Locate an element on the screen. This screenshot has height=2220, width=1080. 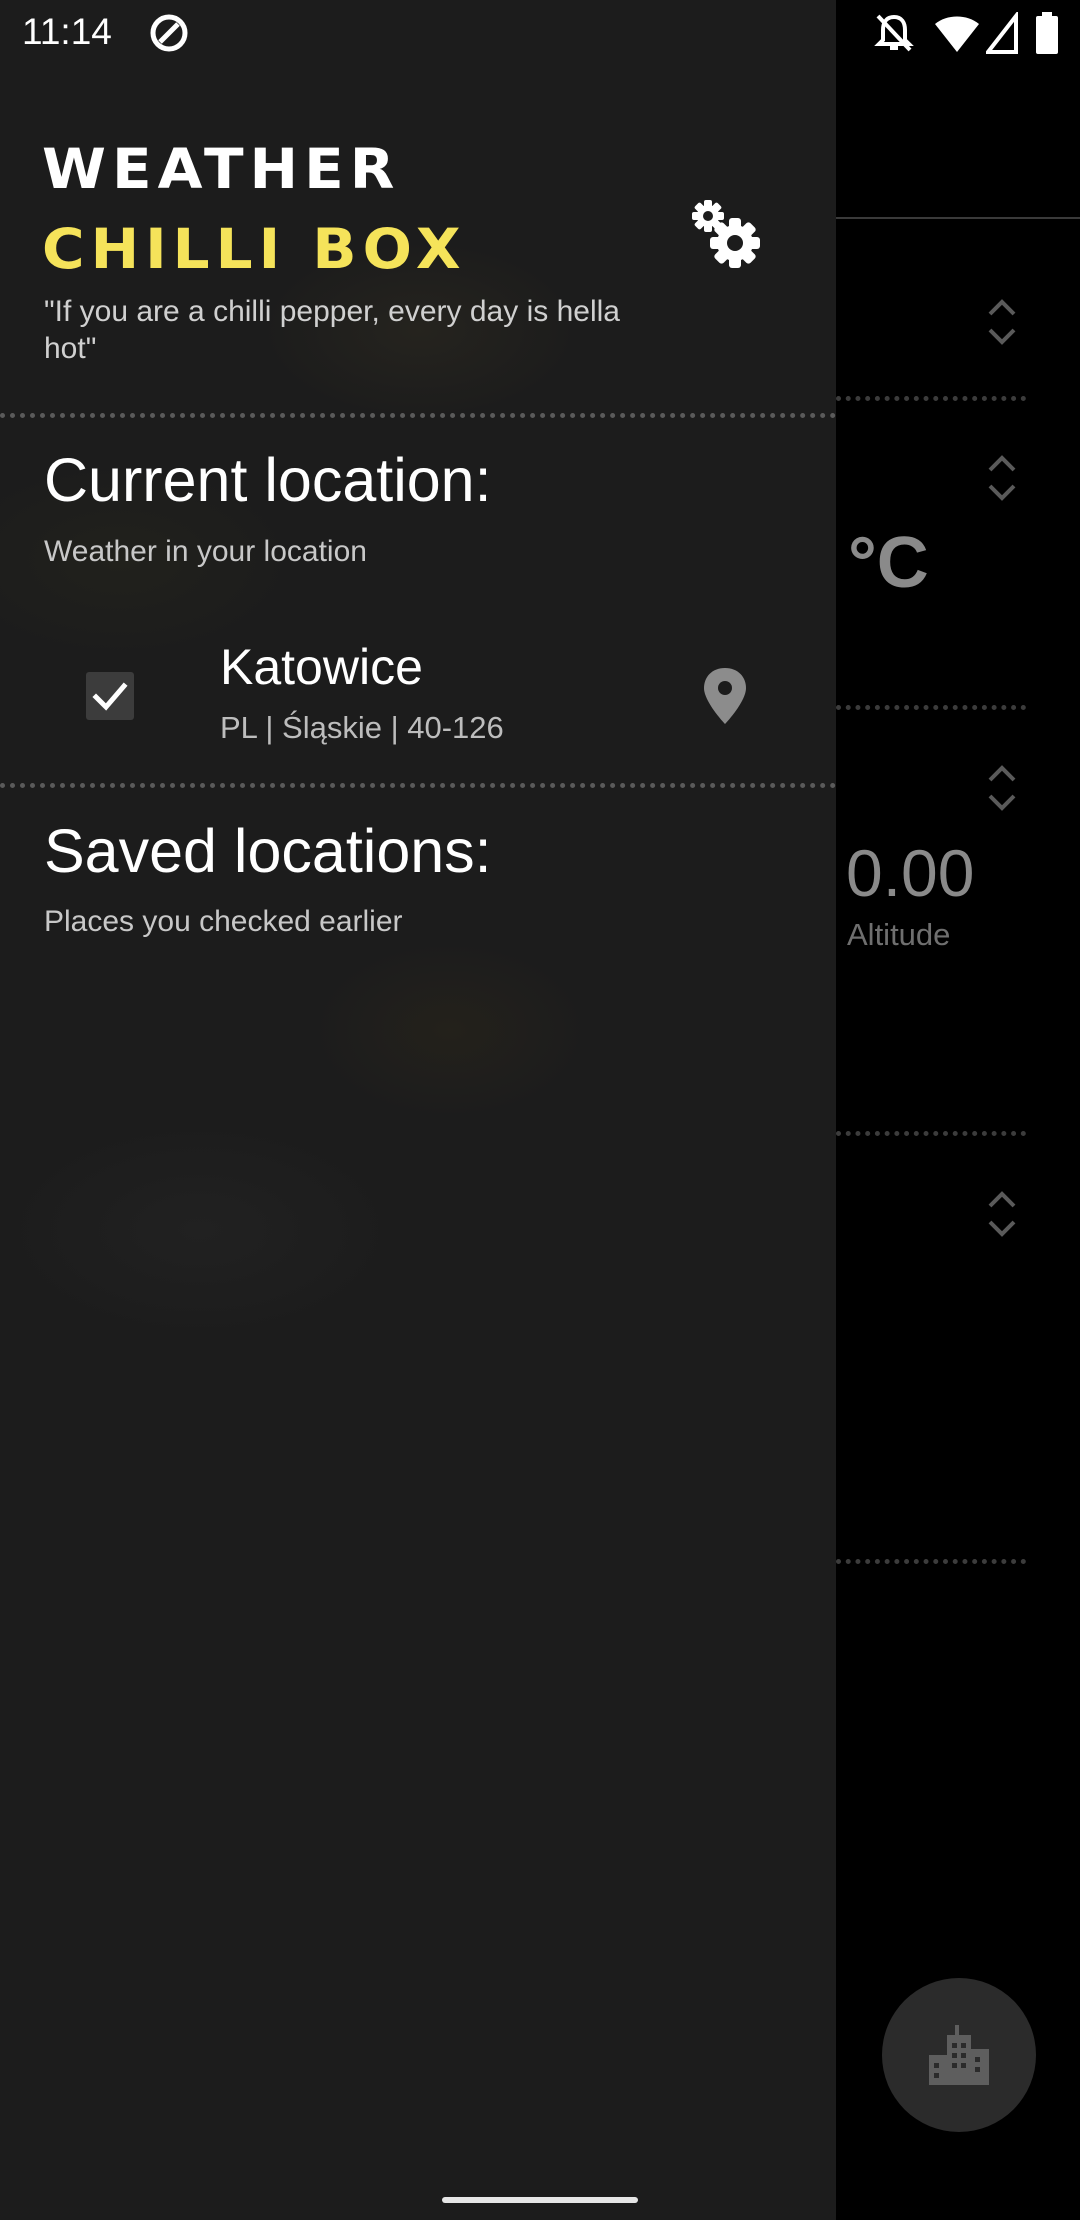
temperature-unit: °C is located at coordinates (888, 563).